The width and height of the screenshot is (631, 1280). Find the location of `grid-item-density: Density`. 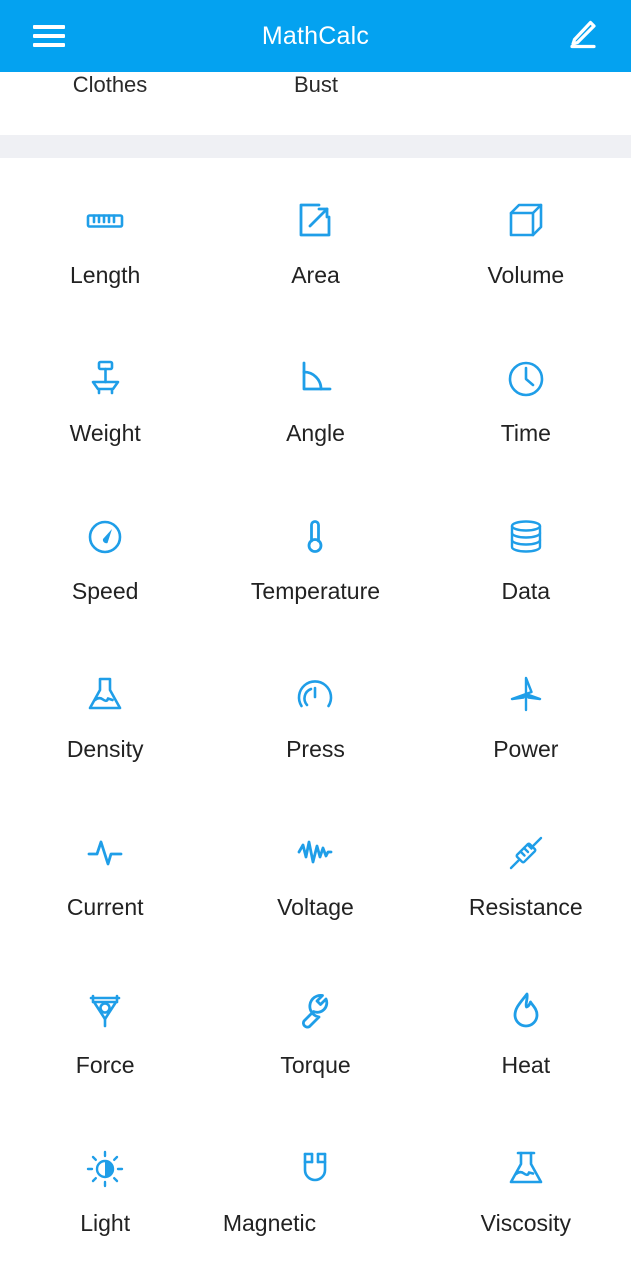

grid-item-density: Density is located at coordinates (105, 711).